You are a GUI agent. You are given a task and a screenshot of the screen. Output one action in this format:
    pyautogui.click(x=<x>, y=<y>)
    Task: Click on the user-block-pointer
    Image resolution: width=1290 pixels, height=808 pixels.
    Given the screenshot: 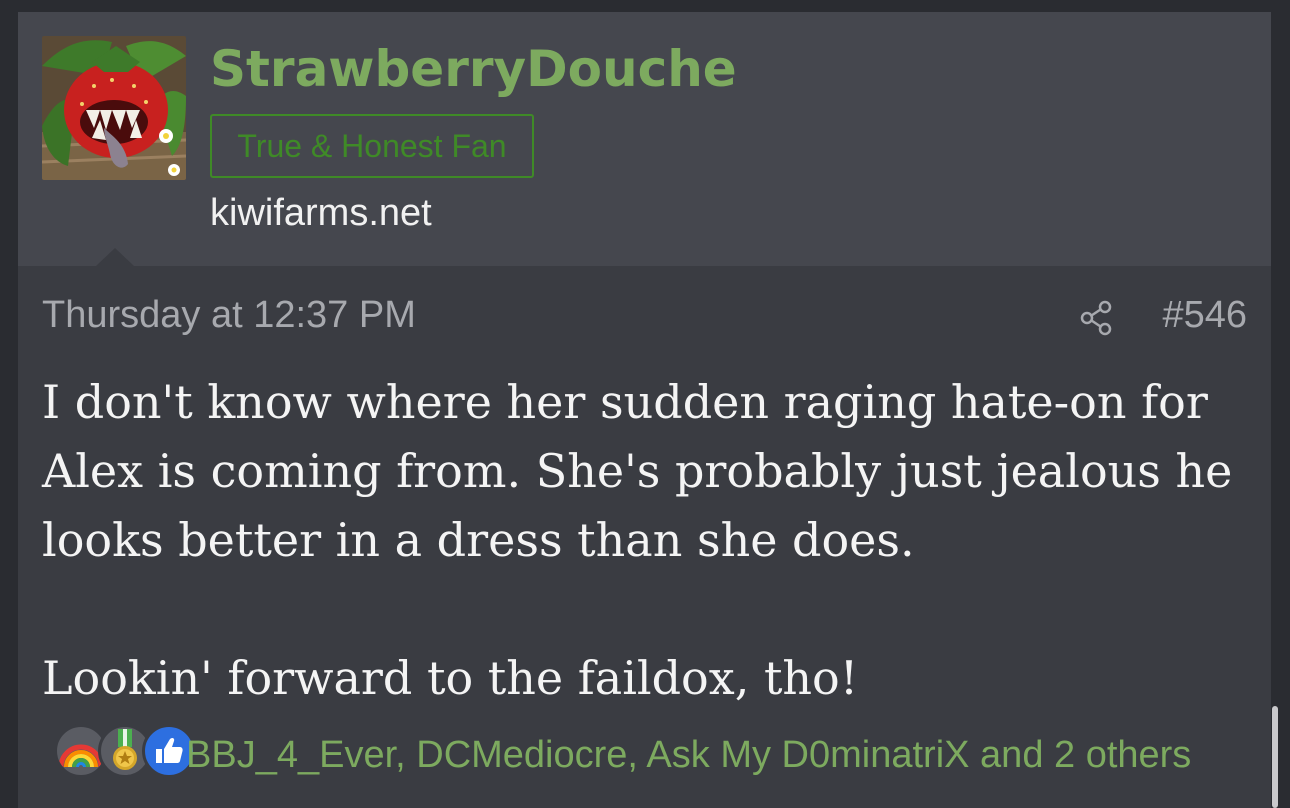 What is the action you would take?
    pyautogui.click(x=115, y=257)
    